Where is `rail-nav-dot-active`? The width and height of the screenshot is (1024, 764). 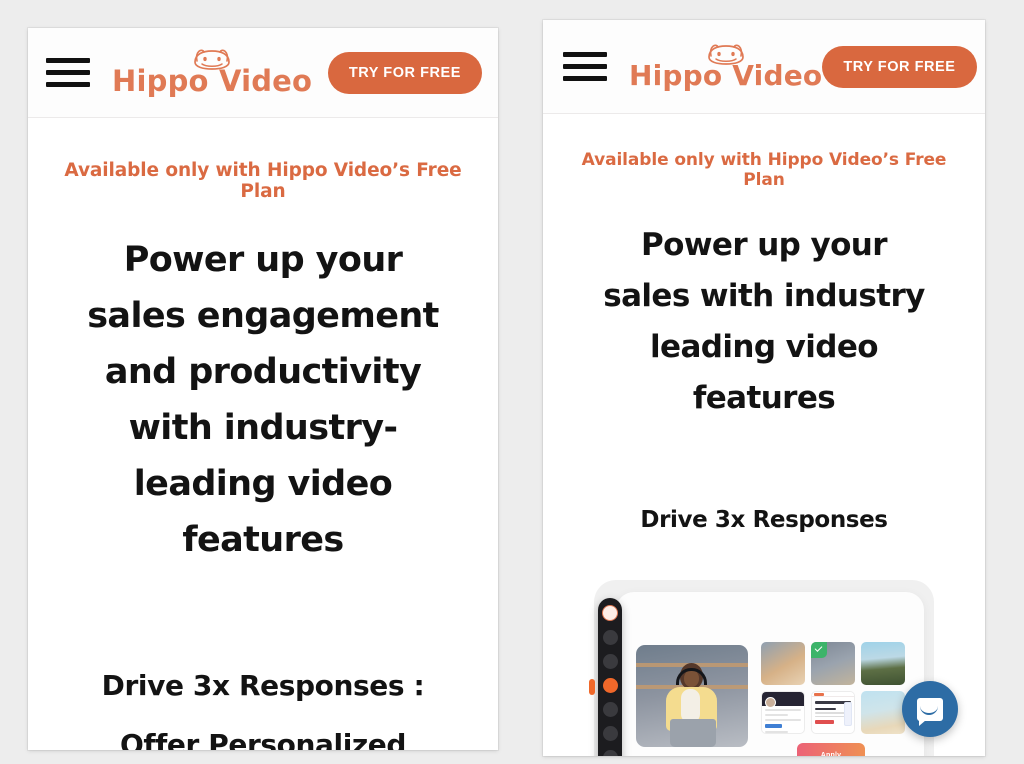 rail-nav-dot-active is located at coordinates (610, 685).